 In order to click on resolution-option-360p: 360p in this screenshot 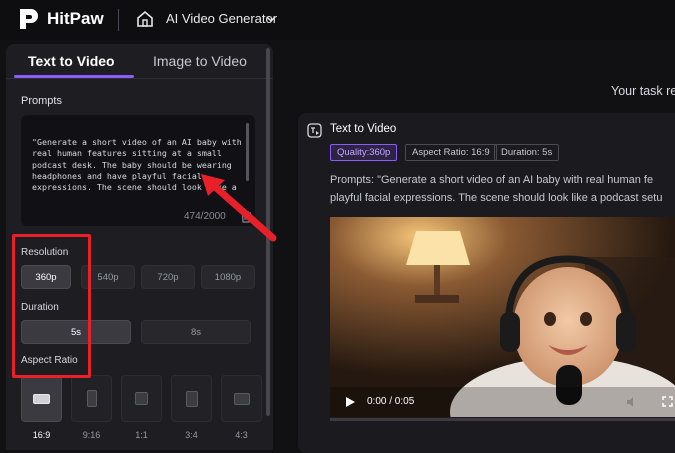, I will do `click(46, 277)`.